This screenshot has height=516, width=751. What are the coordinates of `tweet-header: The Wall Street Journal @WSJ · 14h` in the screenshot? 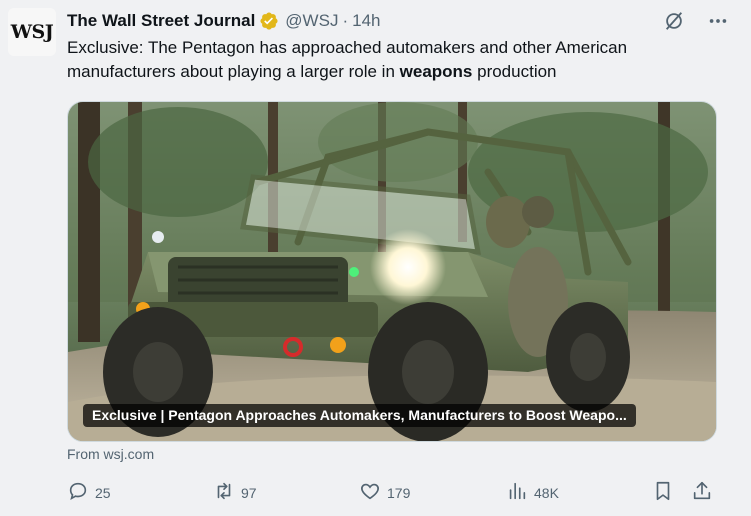 It's located at (224, 21).